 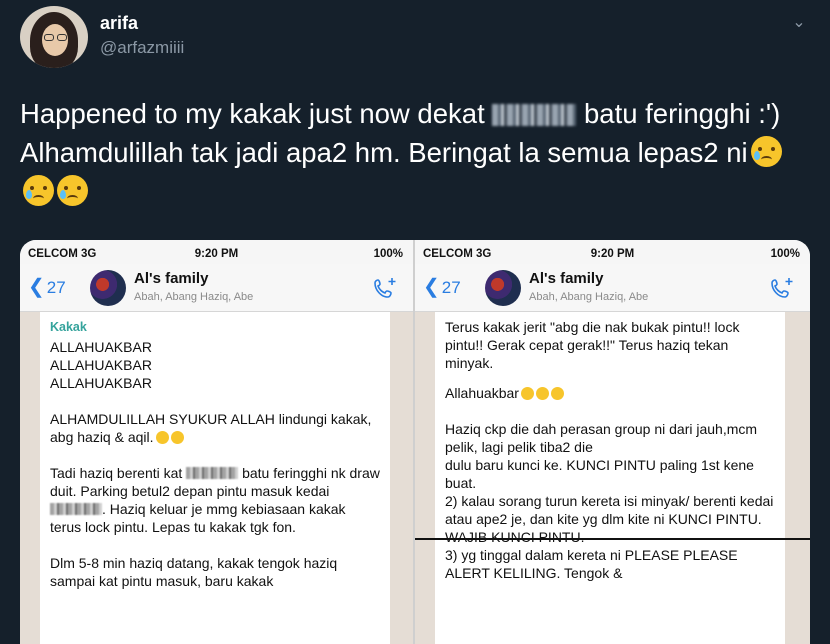 I want to click on chevron-down-icon: ⌄, so click(x=799, y=21).